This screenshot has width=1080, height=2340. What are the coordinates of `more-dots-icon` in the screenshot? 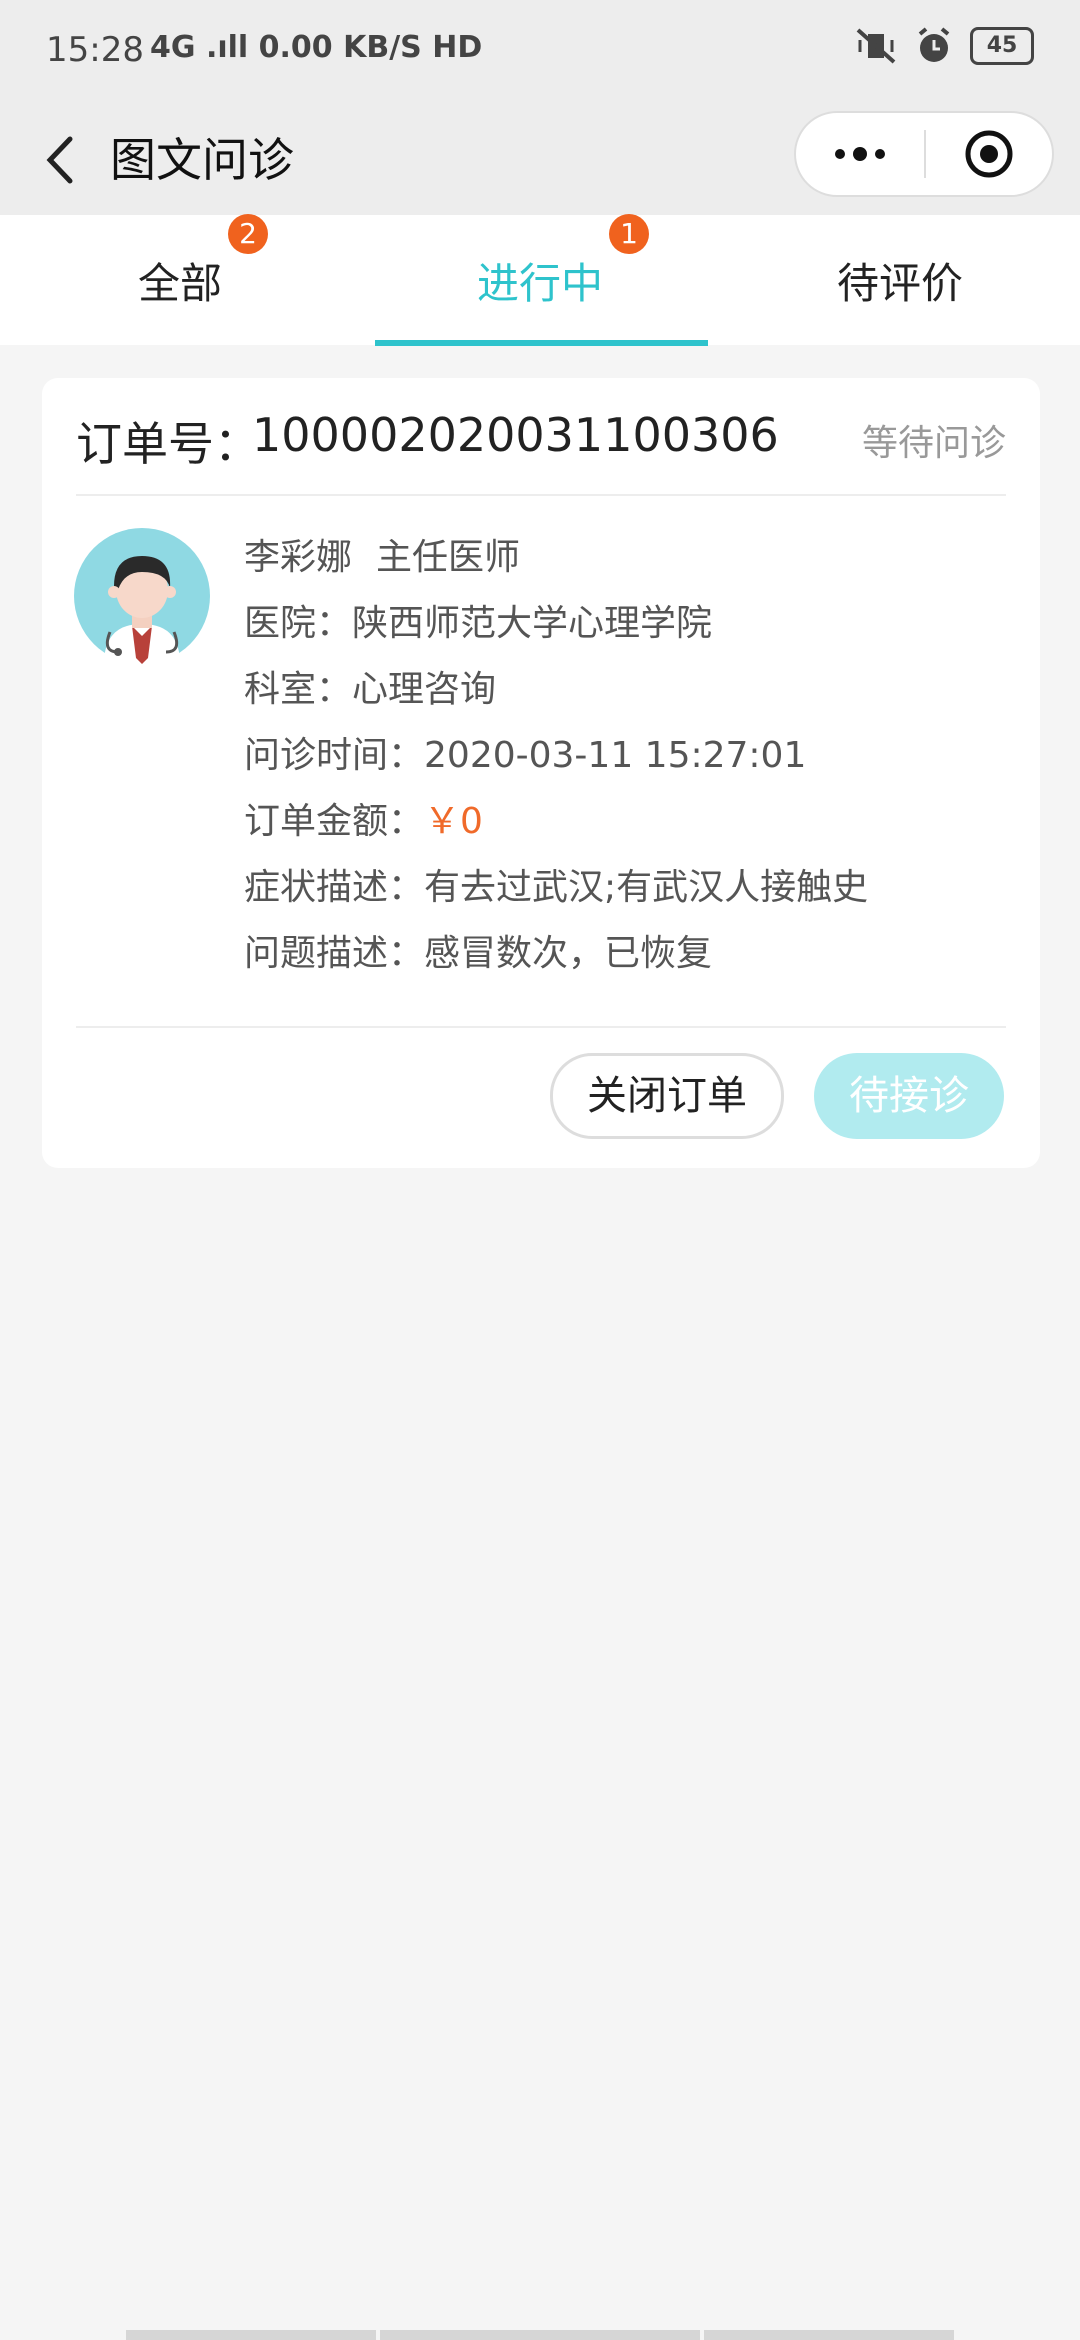 It's located at (860, 154).